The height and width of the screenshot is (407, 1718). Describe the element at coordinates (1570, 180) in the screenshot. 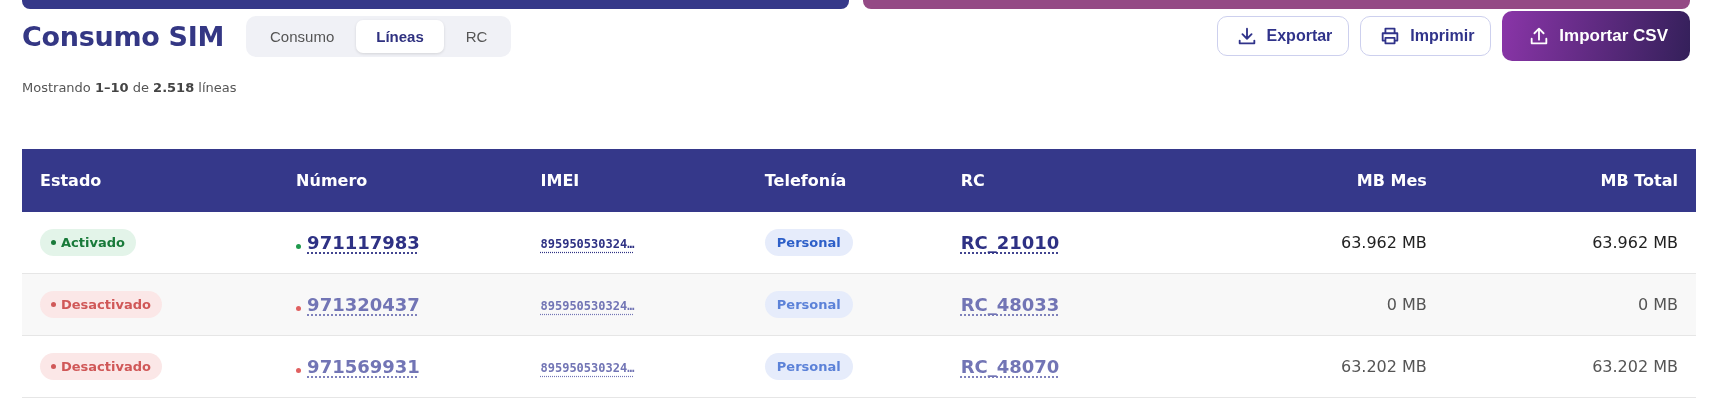

I see `column-header: MB Total` at that location.